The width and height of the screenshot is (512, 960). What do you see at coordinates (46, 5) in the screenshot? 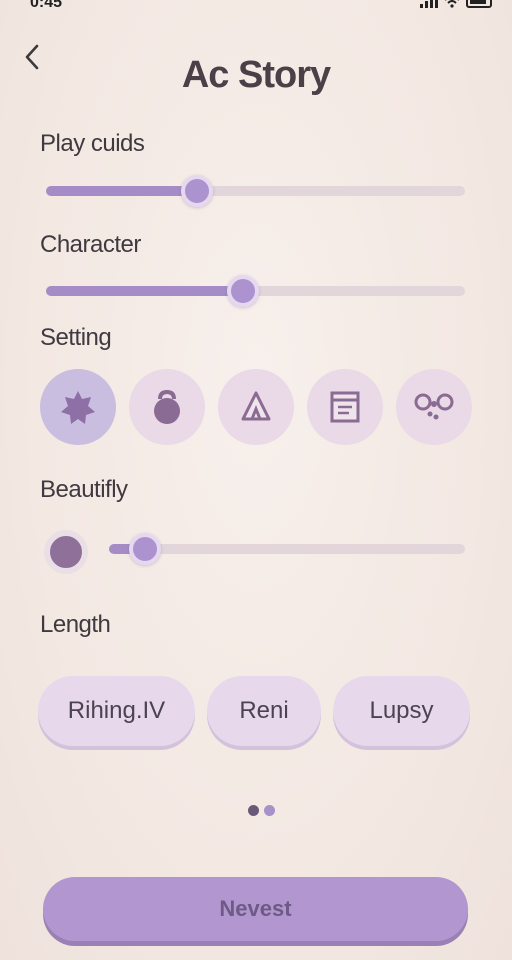
I see `status-time: 0:45` at bounding box center [46, 5].